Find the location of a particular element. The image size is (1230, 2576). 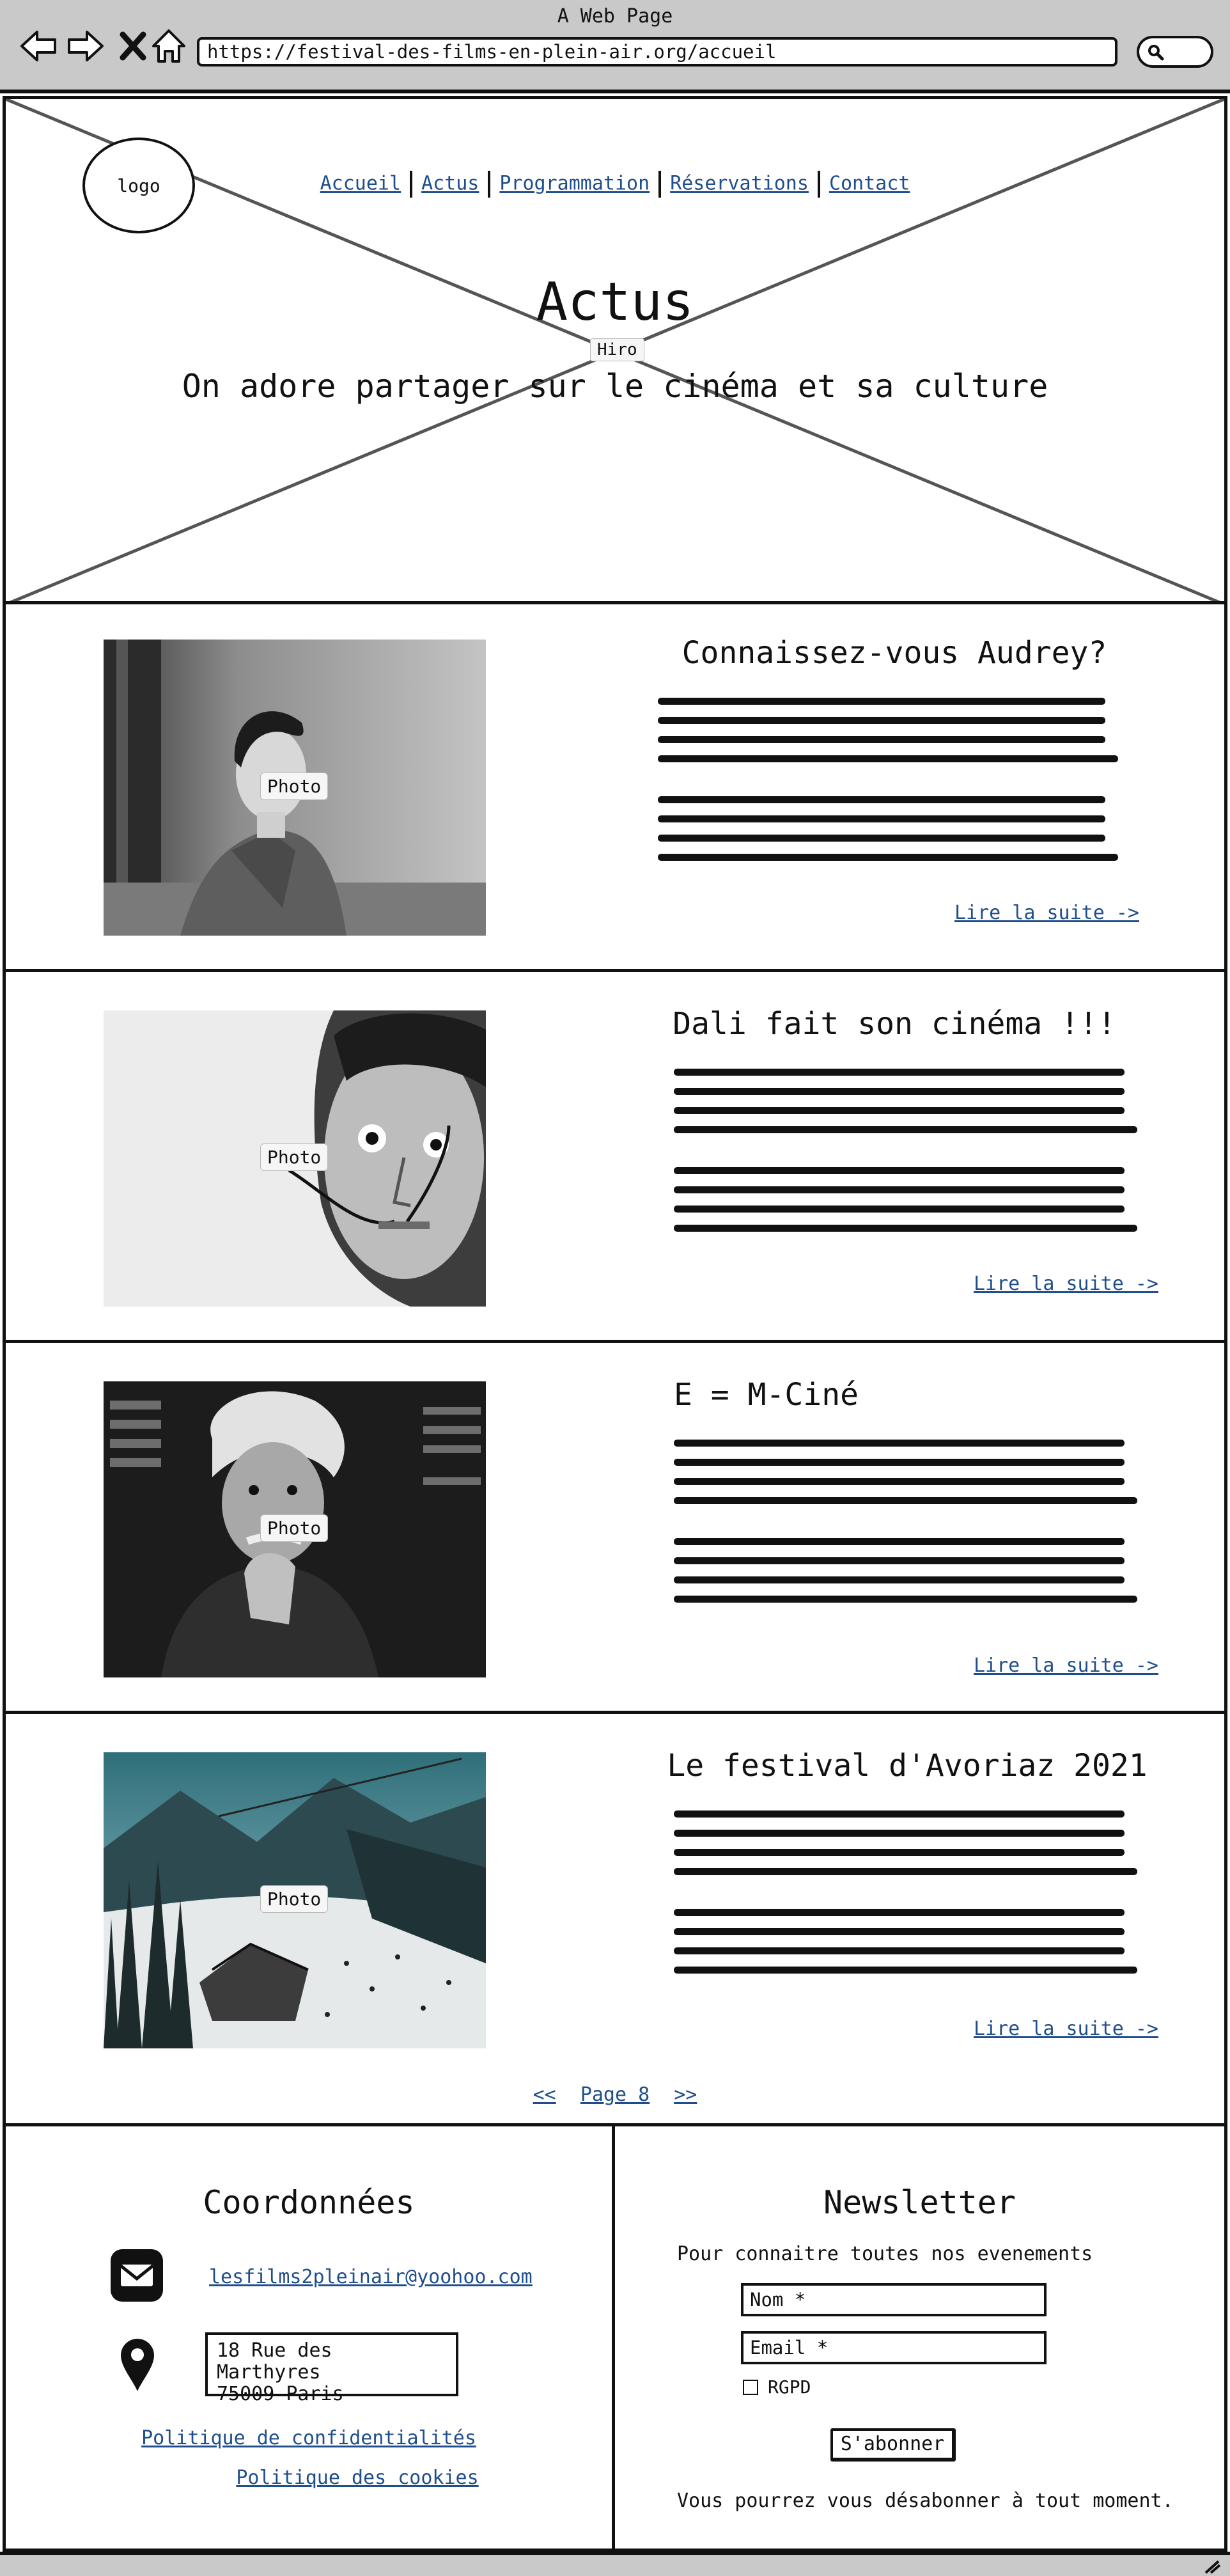

cookies-policy-link: Politique des cookies is located at coordinates (357, 2478).